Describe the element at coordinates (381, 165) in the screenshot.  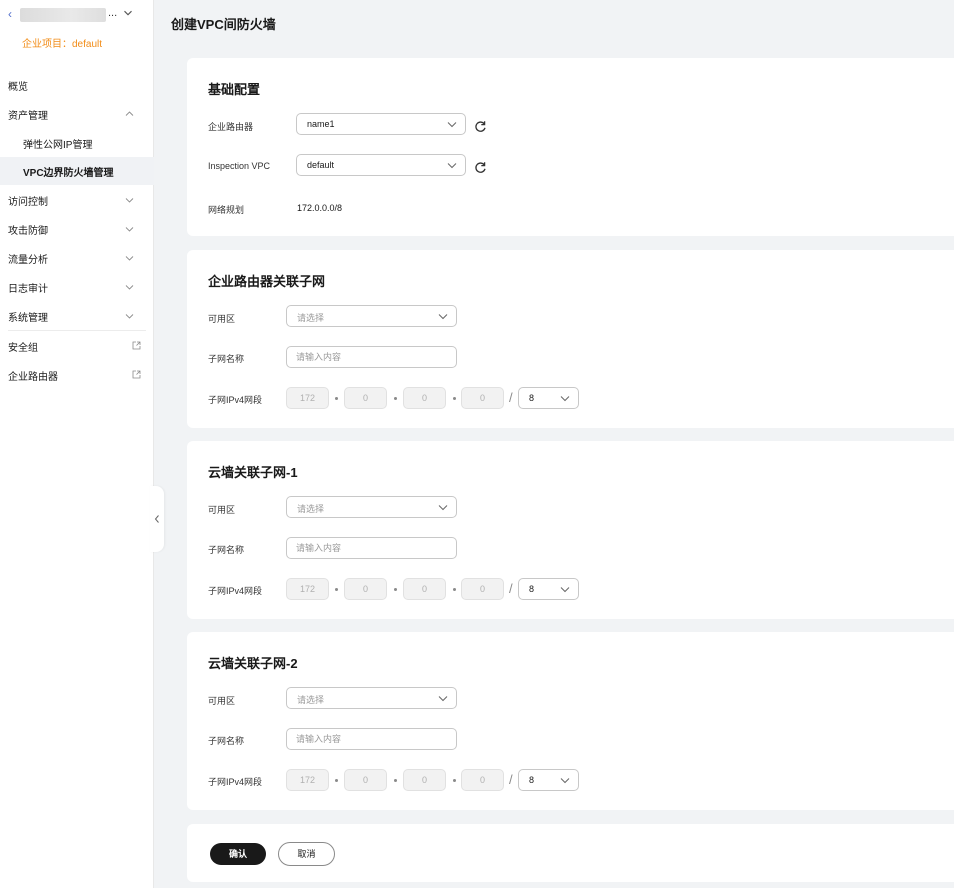
I see `inspection-vpc-select: default` at that location.